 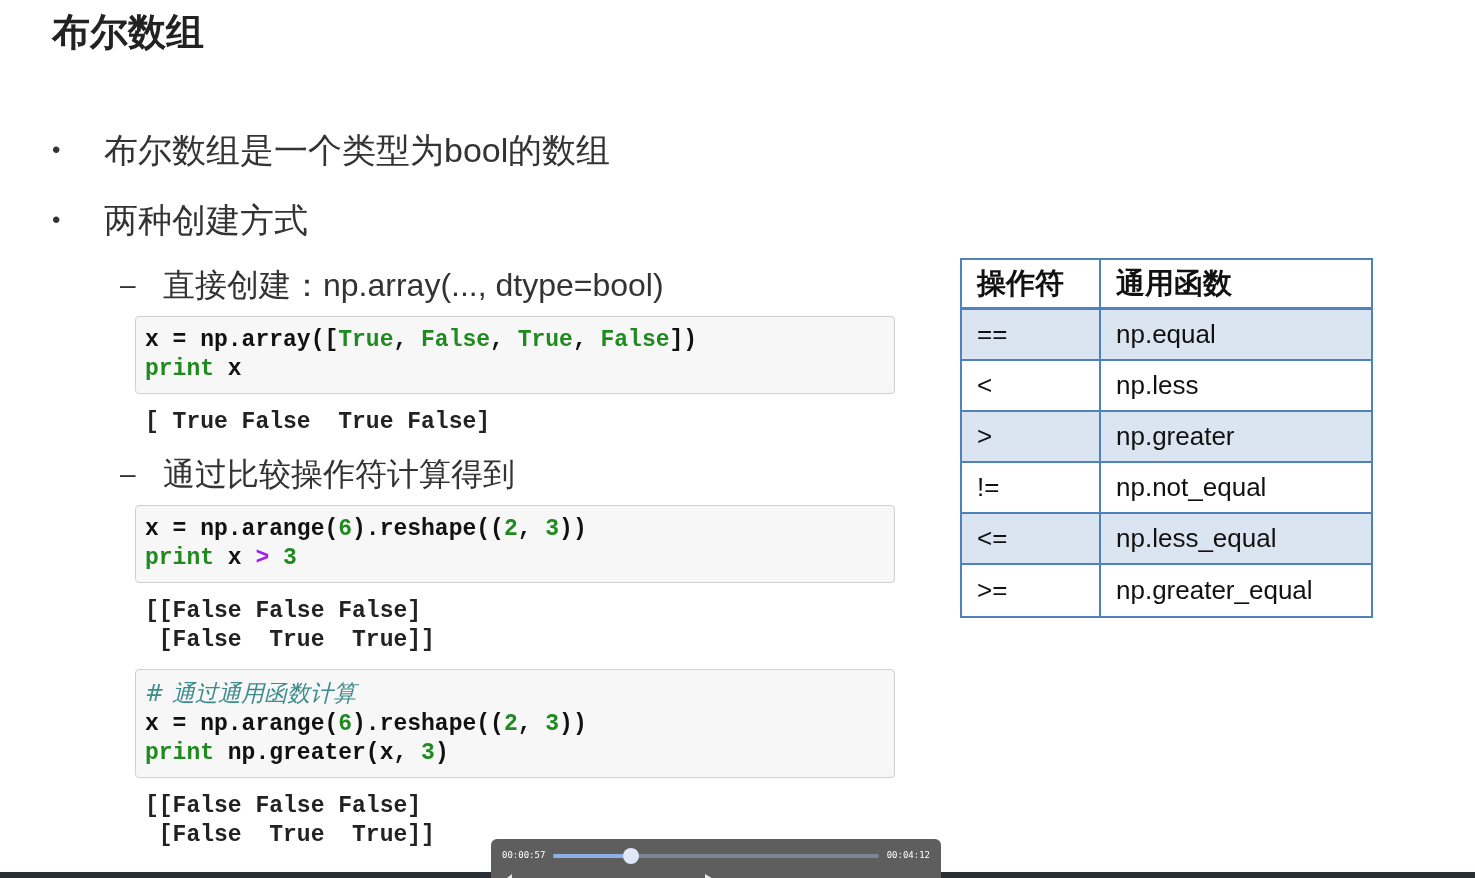 What do you see at coordinates (193, 369) in the screenshot?
I see `code-line: print x` at bounding box center [193, 369].